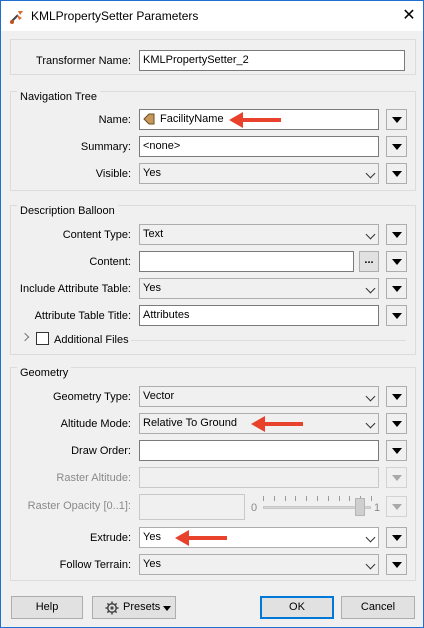 The width and height of the screenshot is (424, 628). Describe the element at coordinates (396, 288) in the screenshot. I see `include-attribute-table-menu-button` at that location.